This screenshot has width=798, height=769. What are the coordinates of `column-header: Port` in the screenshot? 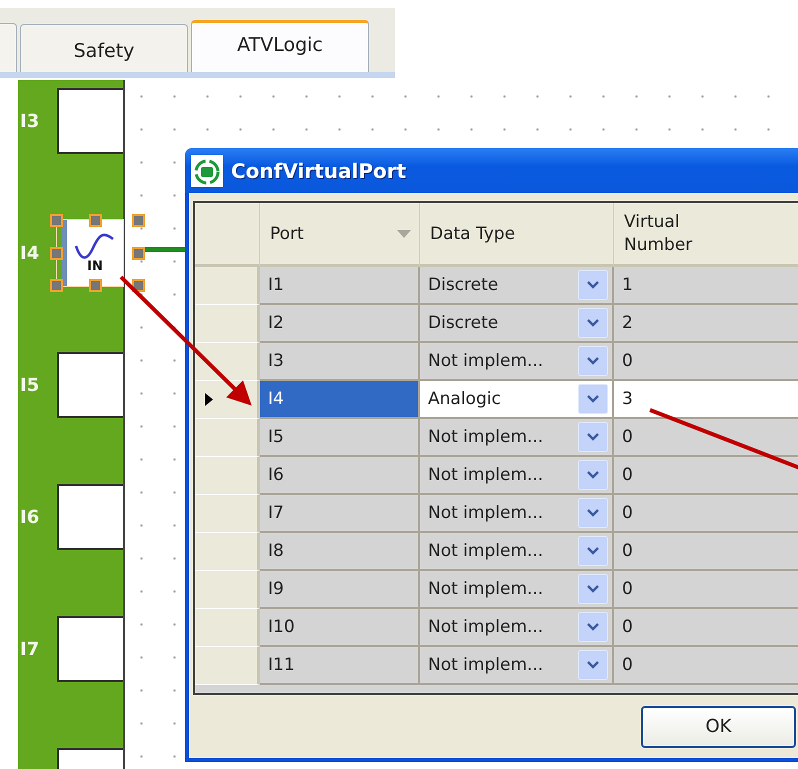 It's located at (340, 235).